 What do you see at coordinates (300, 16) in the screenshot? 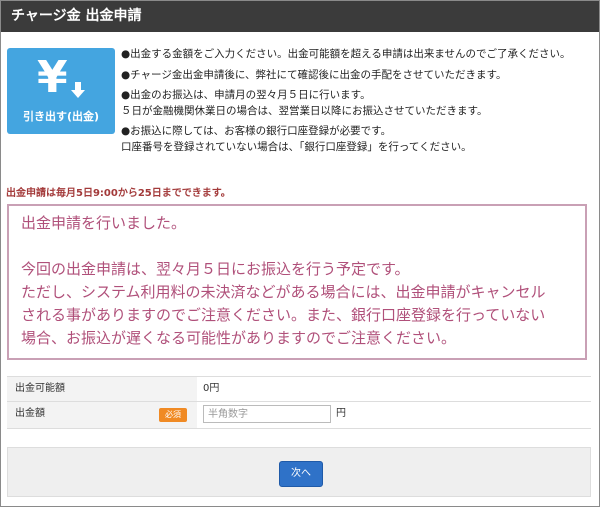
I see `page-title: チャージ金 出金申請` at bounding box center [300, 16].